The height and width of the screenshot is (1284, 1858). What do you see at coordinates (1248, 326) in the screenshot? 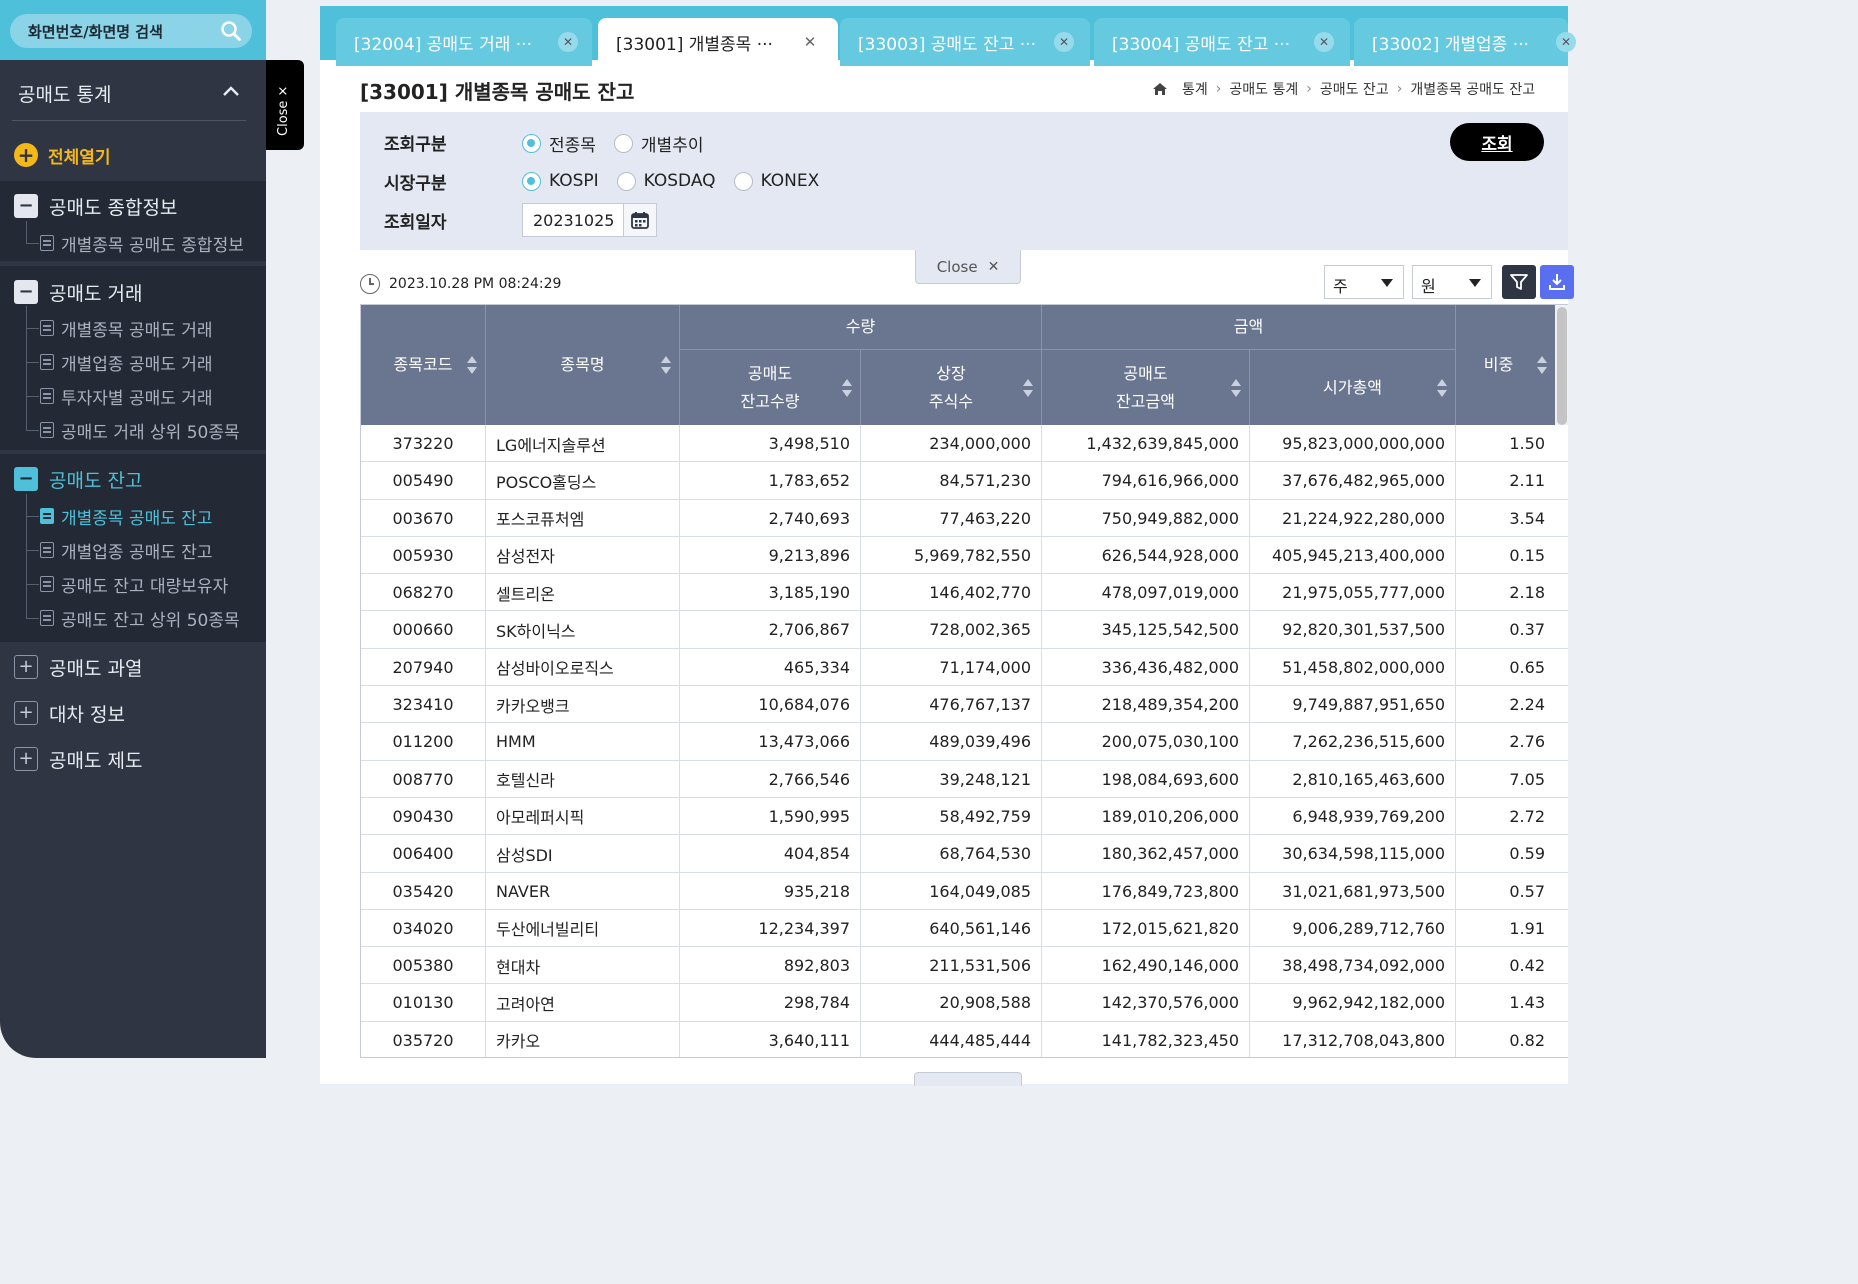
I see `group-label: 금액` at bounding box center [1248, 326].